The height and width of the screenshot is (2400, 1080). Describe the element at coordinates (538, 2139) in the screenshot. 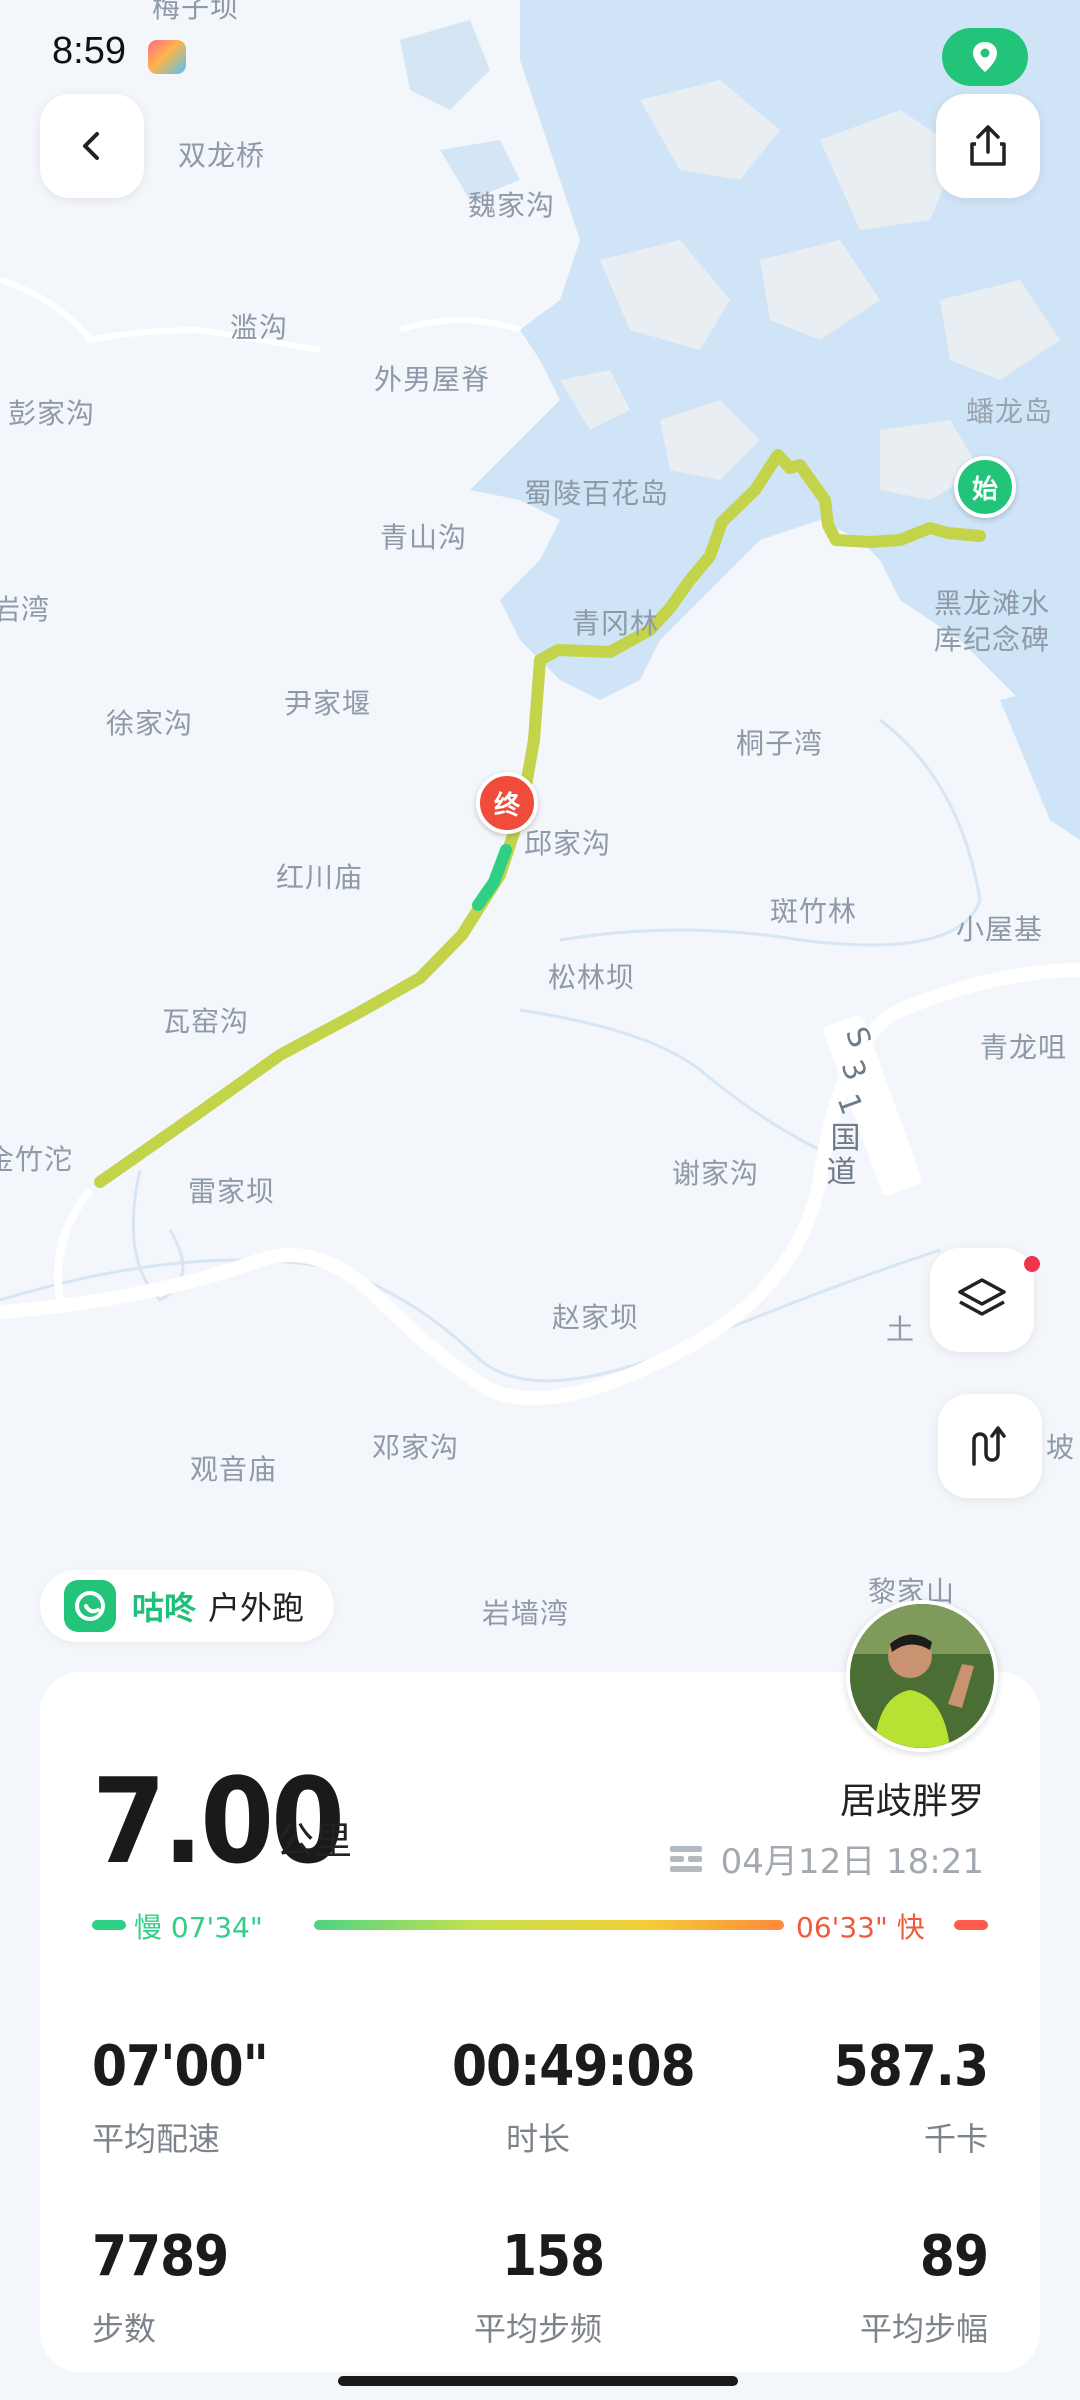

I see `duration-label: 时长` at that location.